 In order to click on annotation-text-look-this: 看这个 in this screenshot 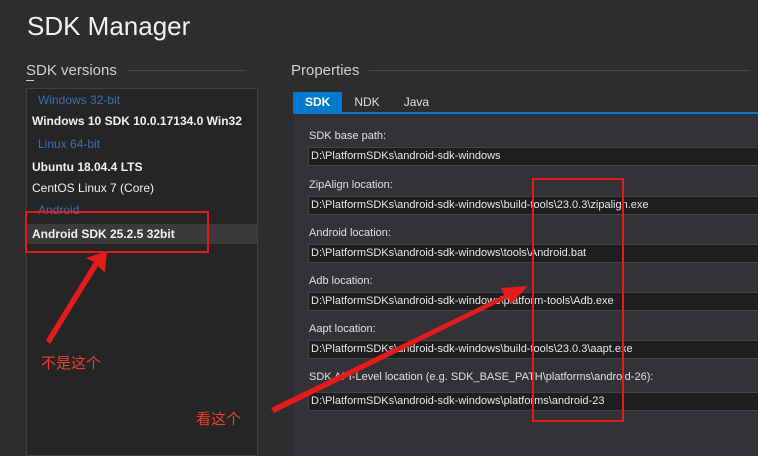, I will do `click(219, 419)`.